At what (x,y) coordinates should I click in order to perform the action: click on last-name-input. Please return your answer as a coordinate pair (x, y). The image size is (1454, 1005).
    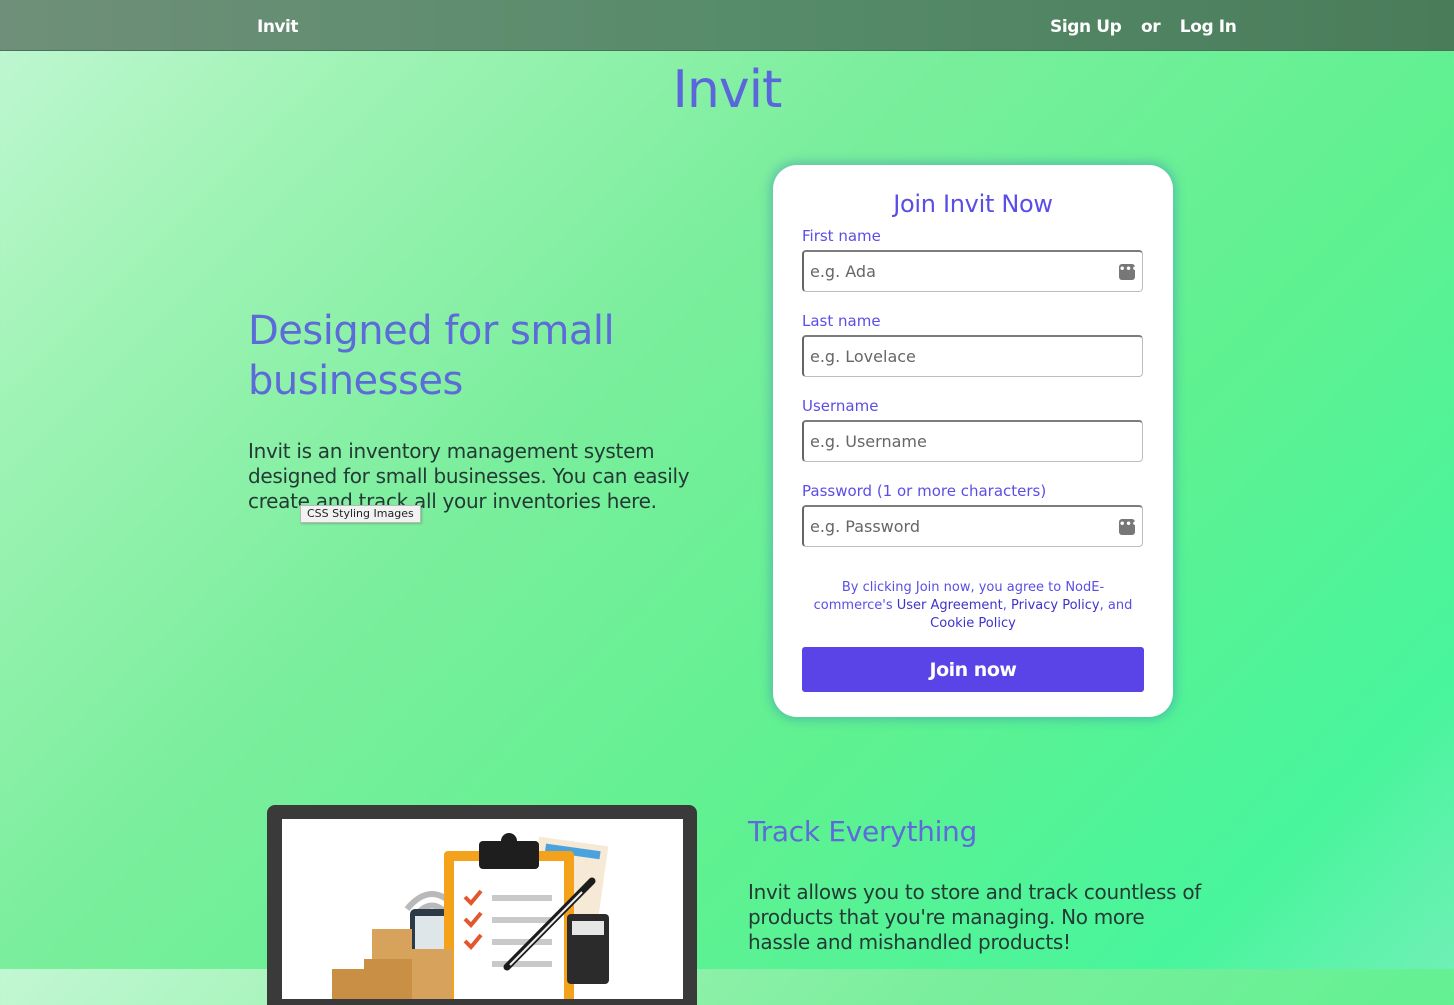
    Looking at the image, I should click on (972, 356).